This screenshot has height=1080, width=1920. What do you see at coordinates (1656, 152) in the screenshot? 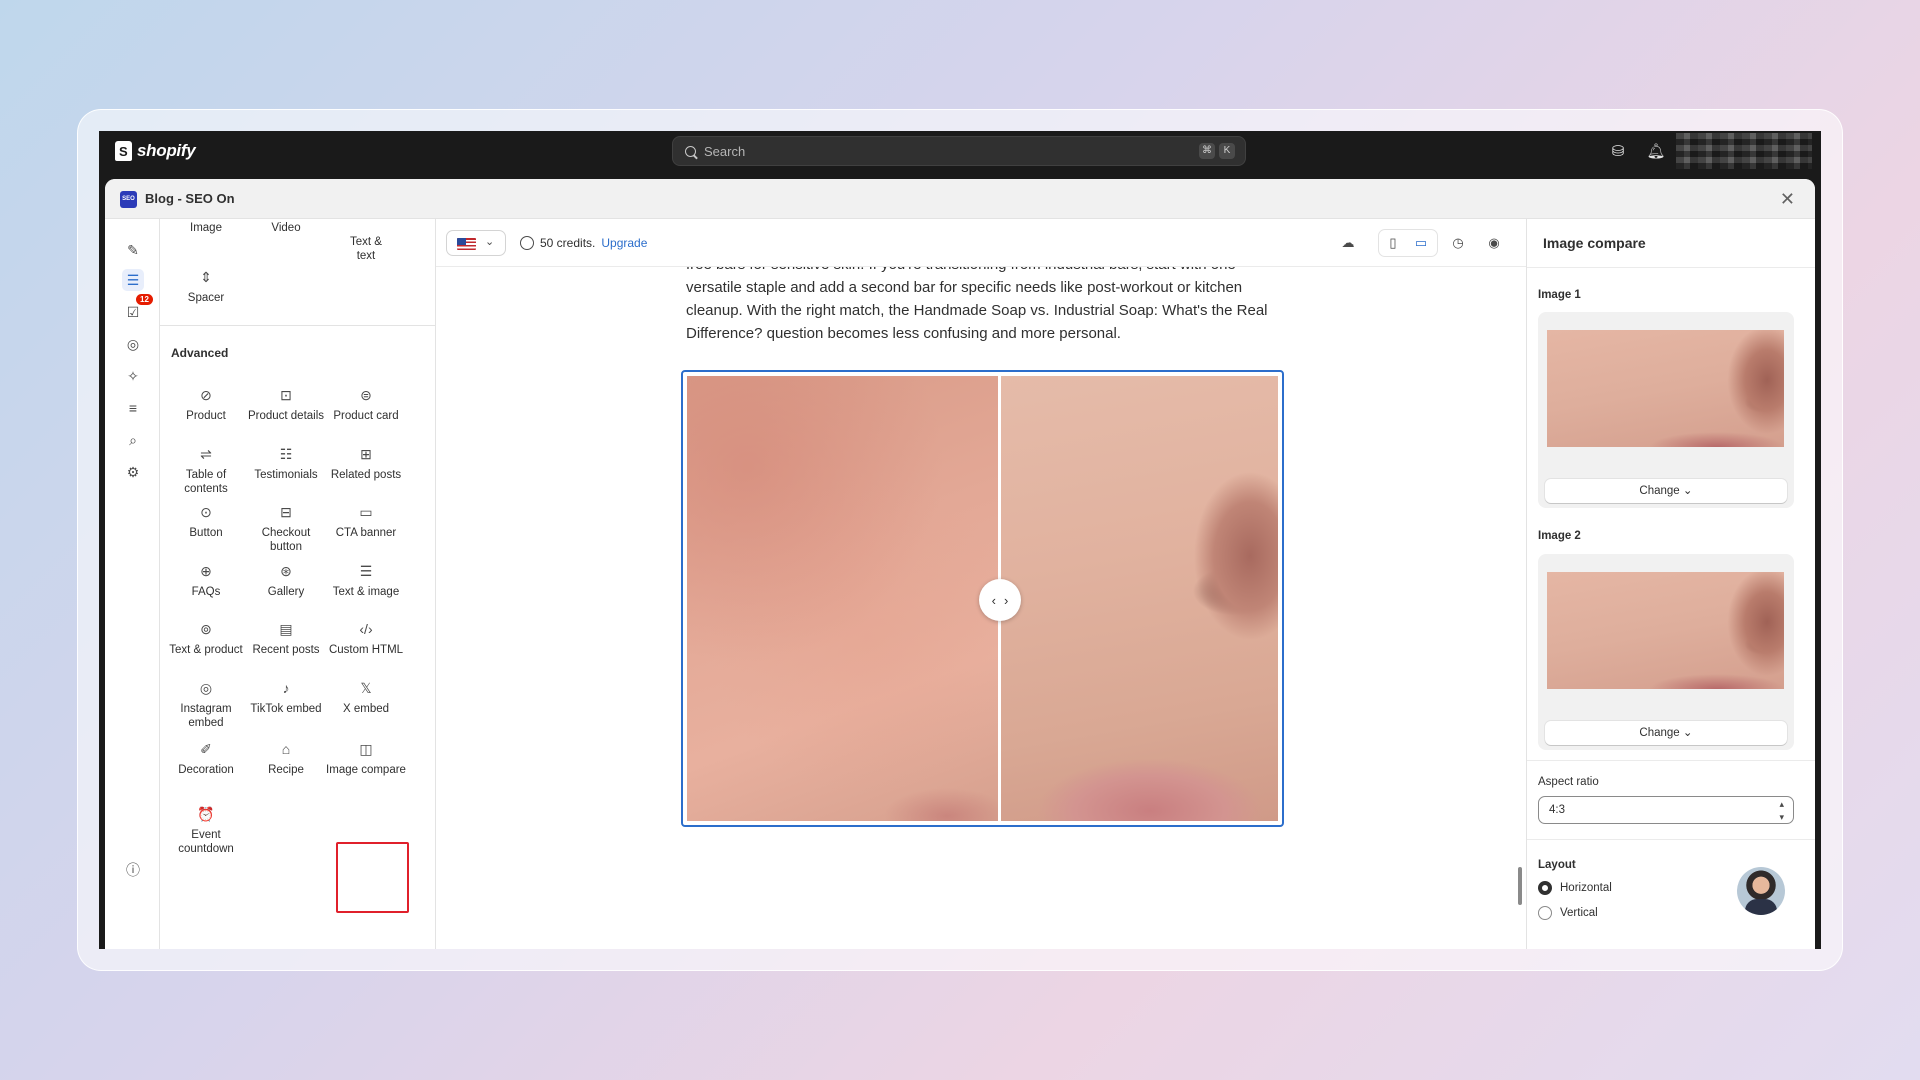
I see `bell-icon: 🔔︎` at bounding box center [1656, 152].